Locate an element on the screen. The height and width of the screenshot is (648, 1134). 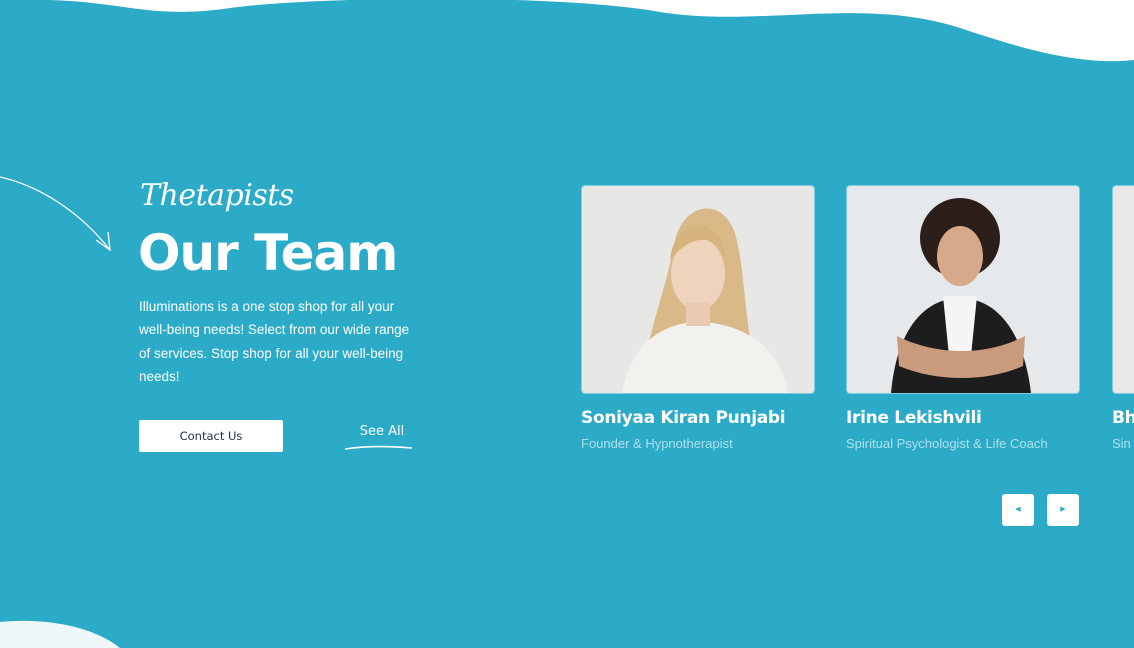
top-wave-decoration is located at coordinates (587, 31).